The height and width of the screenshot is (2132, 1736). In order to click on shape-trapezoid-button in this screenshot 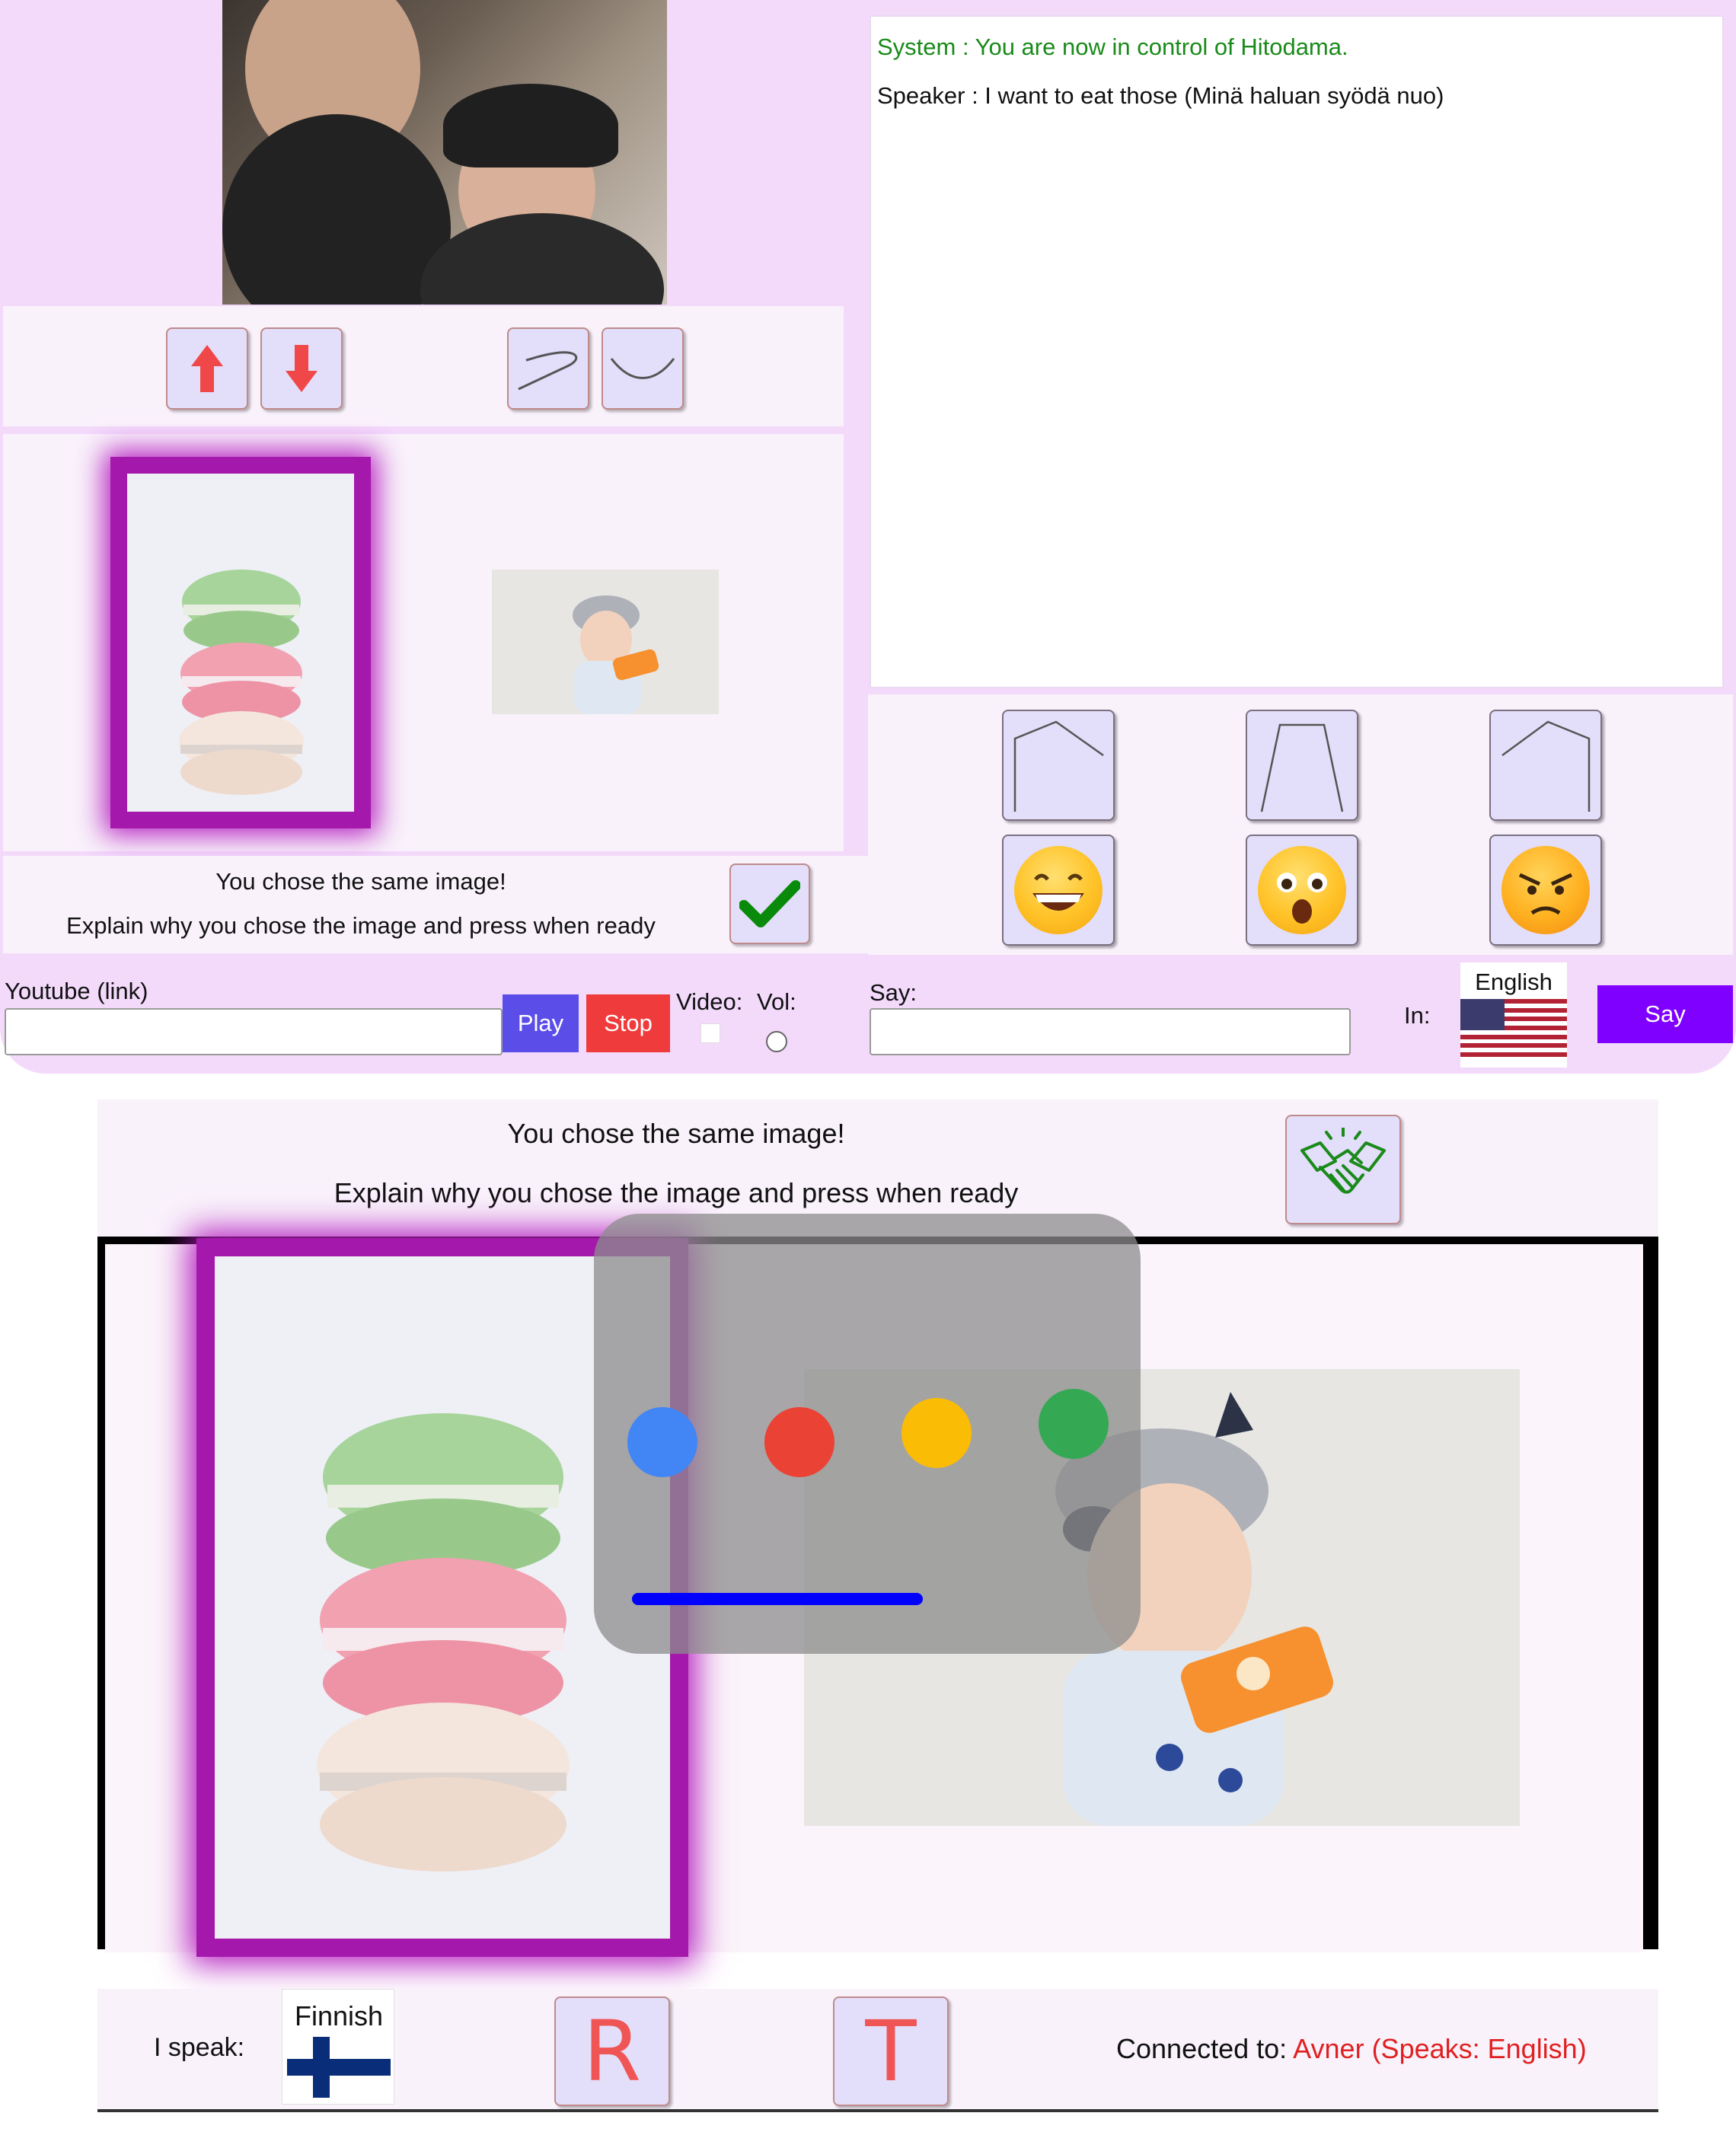, I will do `click(1302, 765)`.